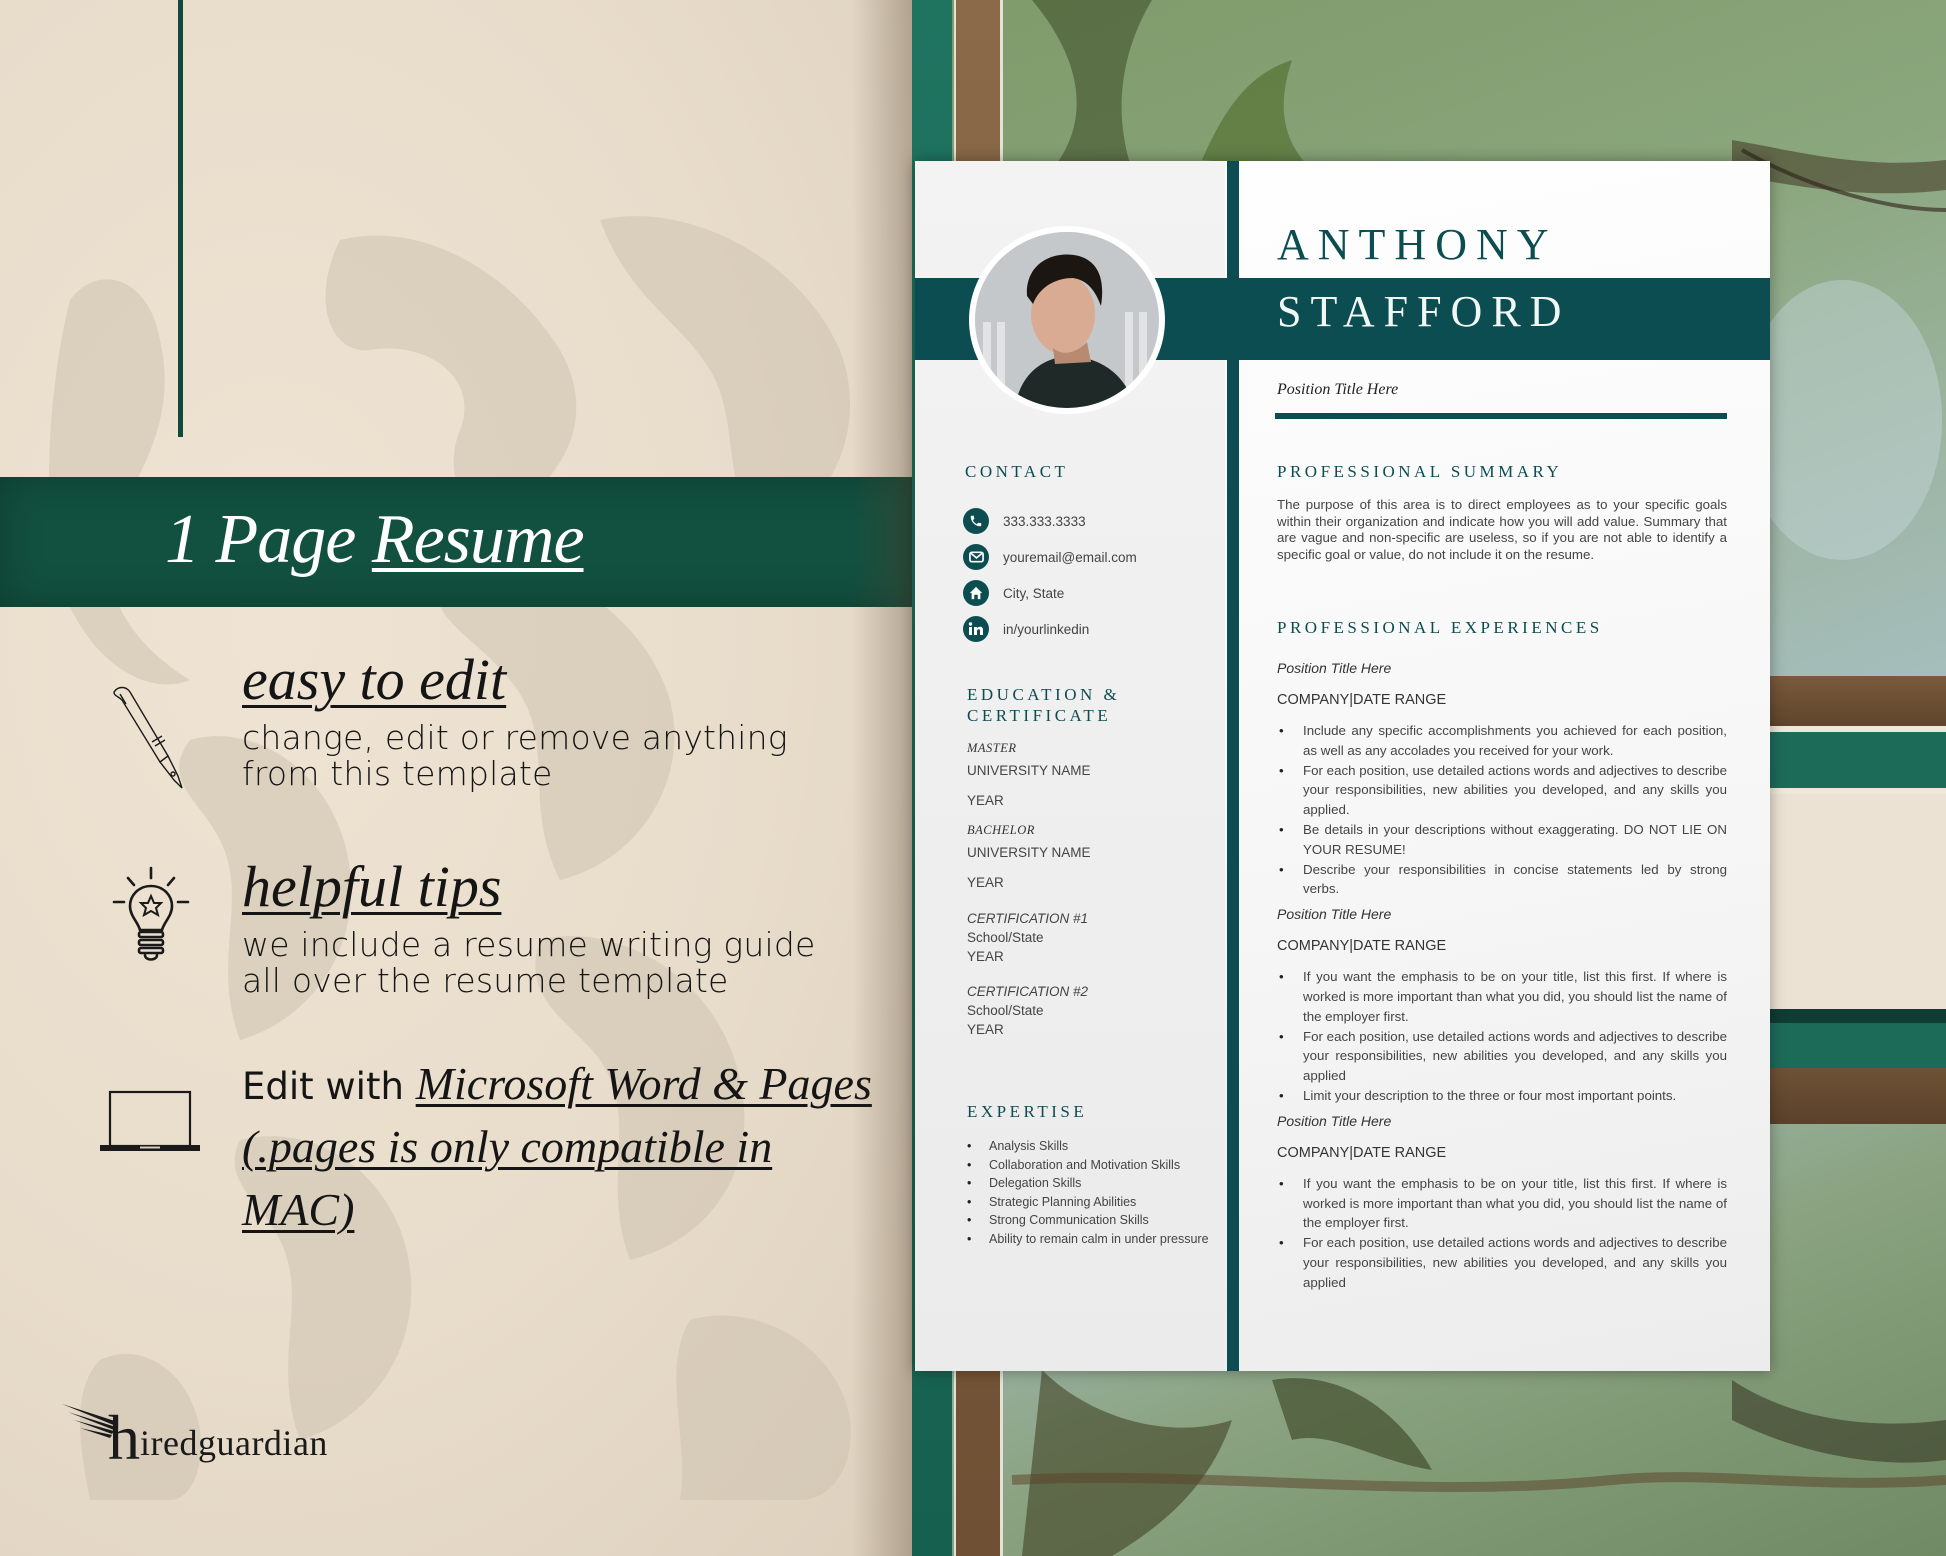 The height and width of the screenshot is (1556, 1946). What do you see at coordinates (1087, 1010) in the screenshot?
I see `certification-entry: CERTIFICATION #2 School/State YEAR` at bounding box center [1087, 1010].